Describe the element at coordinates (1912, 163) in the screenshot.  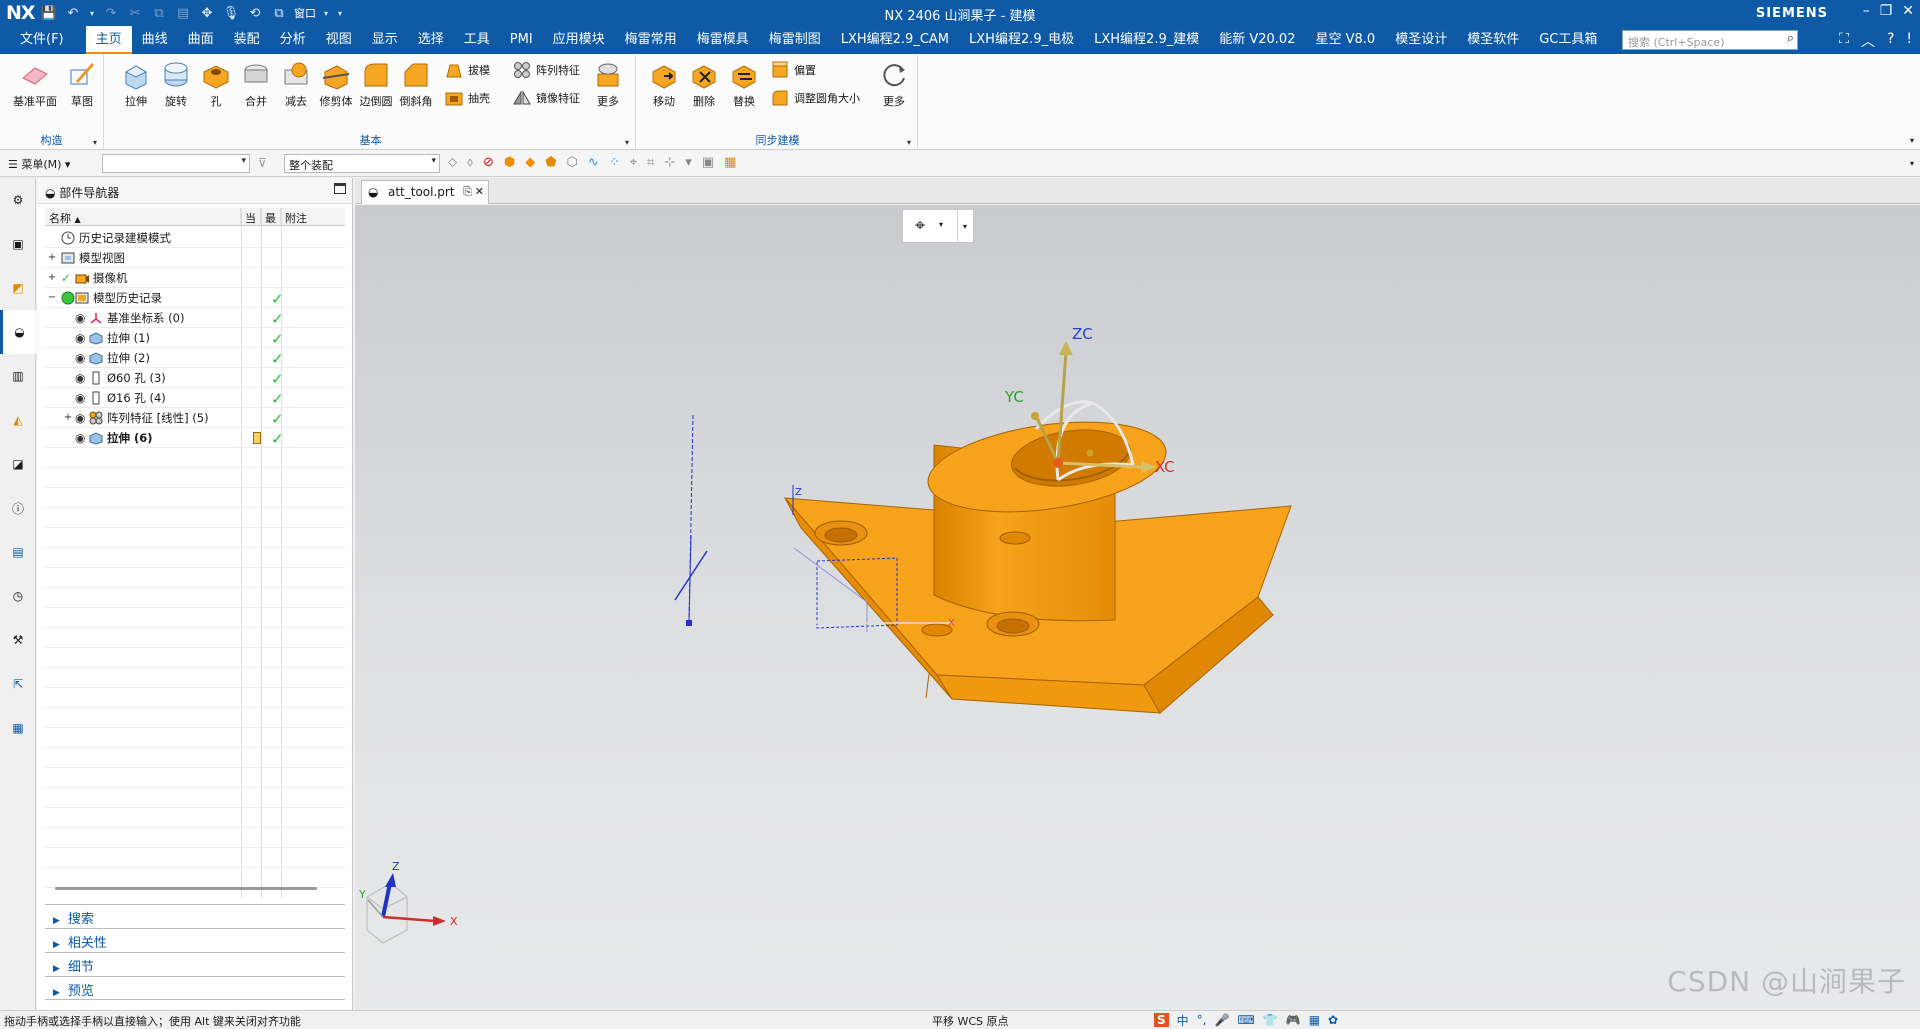
I see `toolbar-options-icon: ▾` at that location.